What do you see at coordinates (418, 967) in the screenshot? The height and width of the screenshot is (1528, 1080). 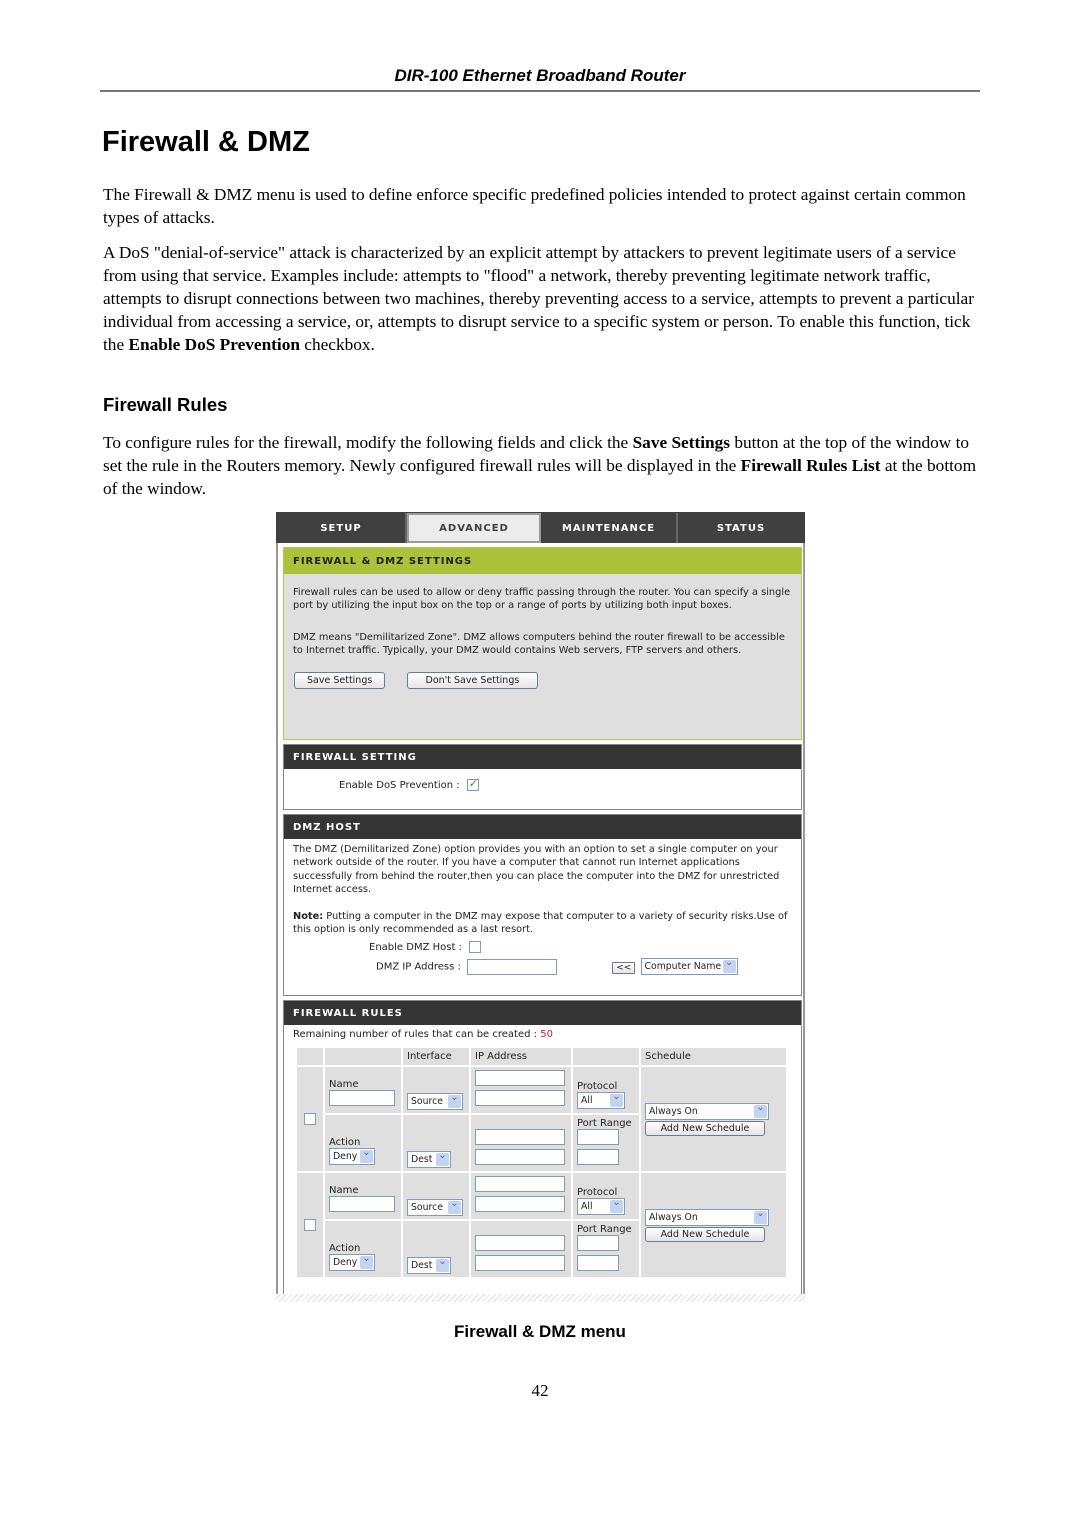 I see `dmz-ip-label: DMZ IP Address :` at bounding box center [418, 967].